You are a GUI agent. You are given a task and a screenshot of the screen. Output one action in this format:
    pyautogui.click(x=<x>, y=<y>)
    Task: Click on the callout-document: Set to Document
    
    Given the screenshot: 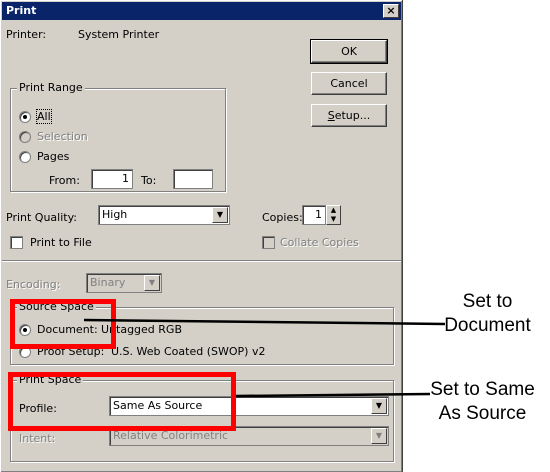 What is the action you would take?
    pyautogui.click(x=487, y=314)
    